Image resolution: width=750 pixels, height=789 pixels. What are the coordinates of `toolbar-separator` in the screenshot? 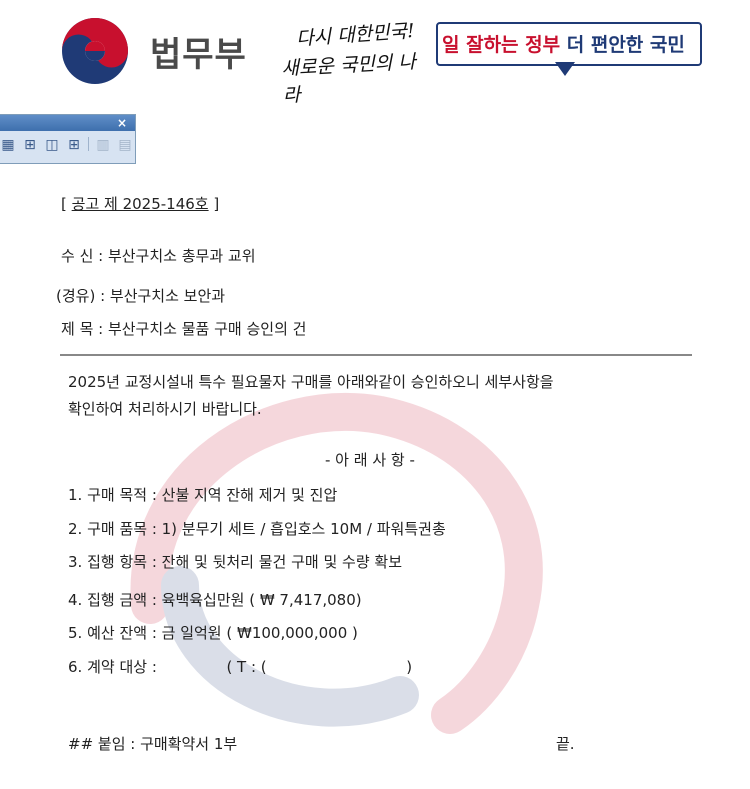 It's located at (88, 144).